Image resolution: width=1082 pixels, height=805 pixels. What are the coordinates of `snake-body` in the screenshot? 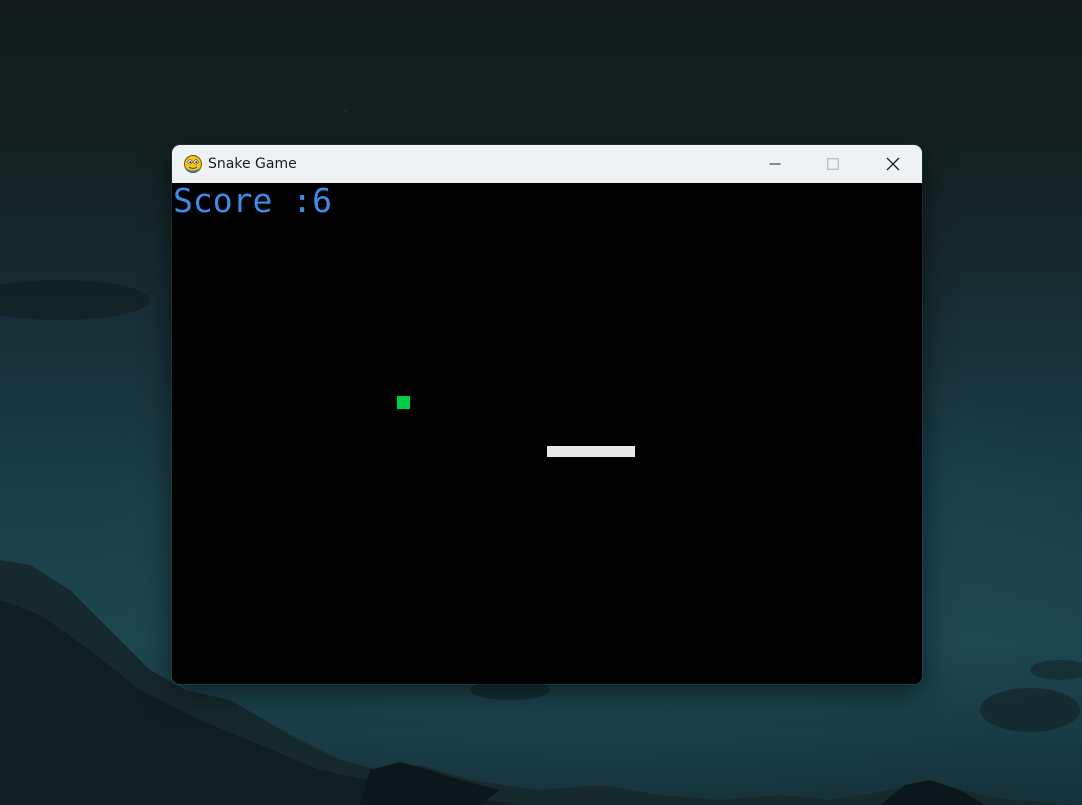 It's located at (591, 451).